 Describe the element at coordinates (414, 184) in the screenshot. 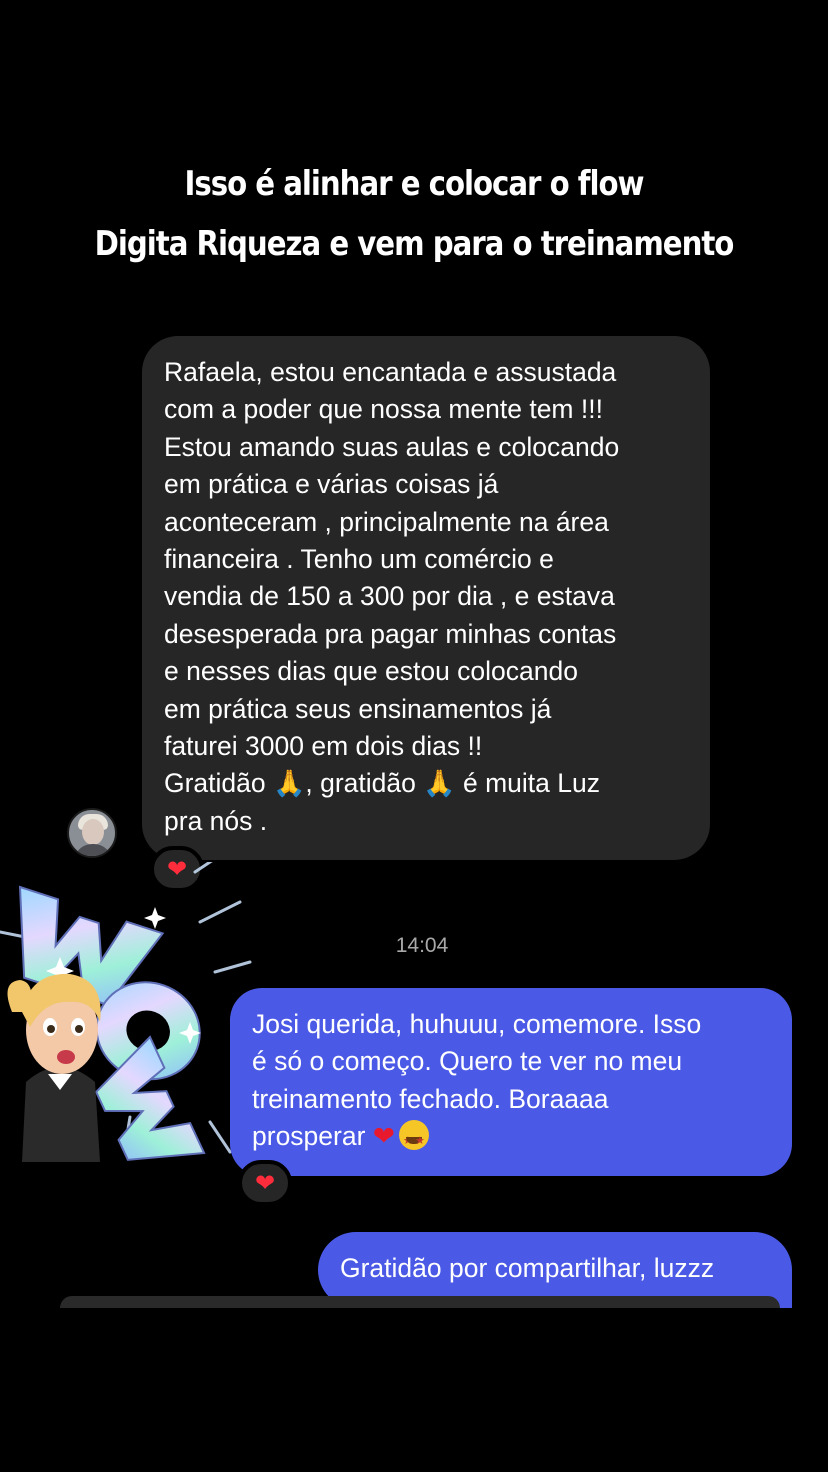

I see `story-caption-line1: Isso é alinhar e colocar o flow` at that location.